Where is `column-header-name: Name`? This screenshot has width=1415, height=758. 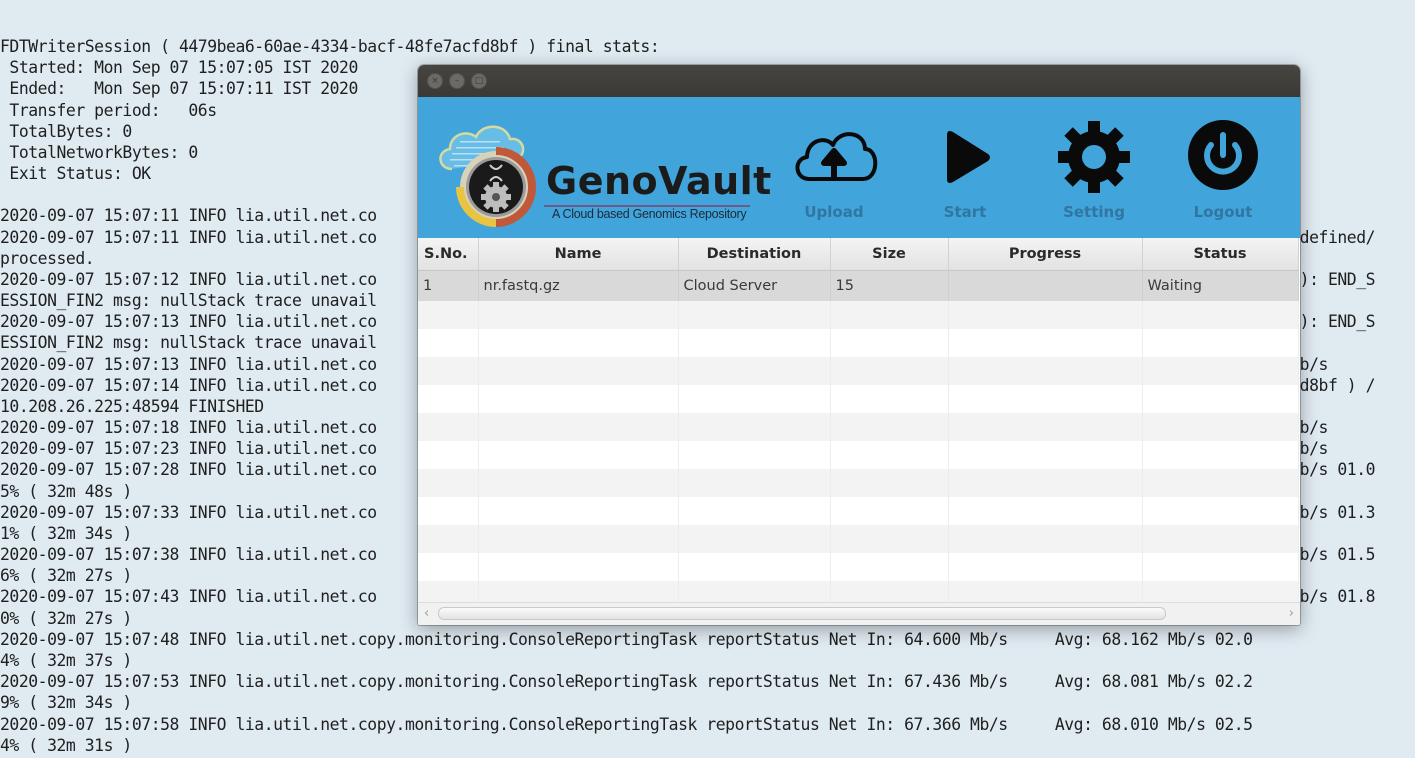
column-header-name: Name is located at coordinates (578, 254).